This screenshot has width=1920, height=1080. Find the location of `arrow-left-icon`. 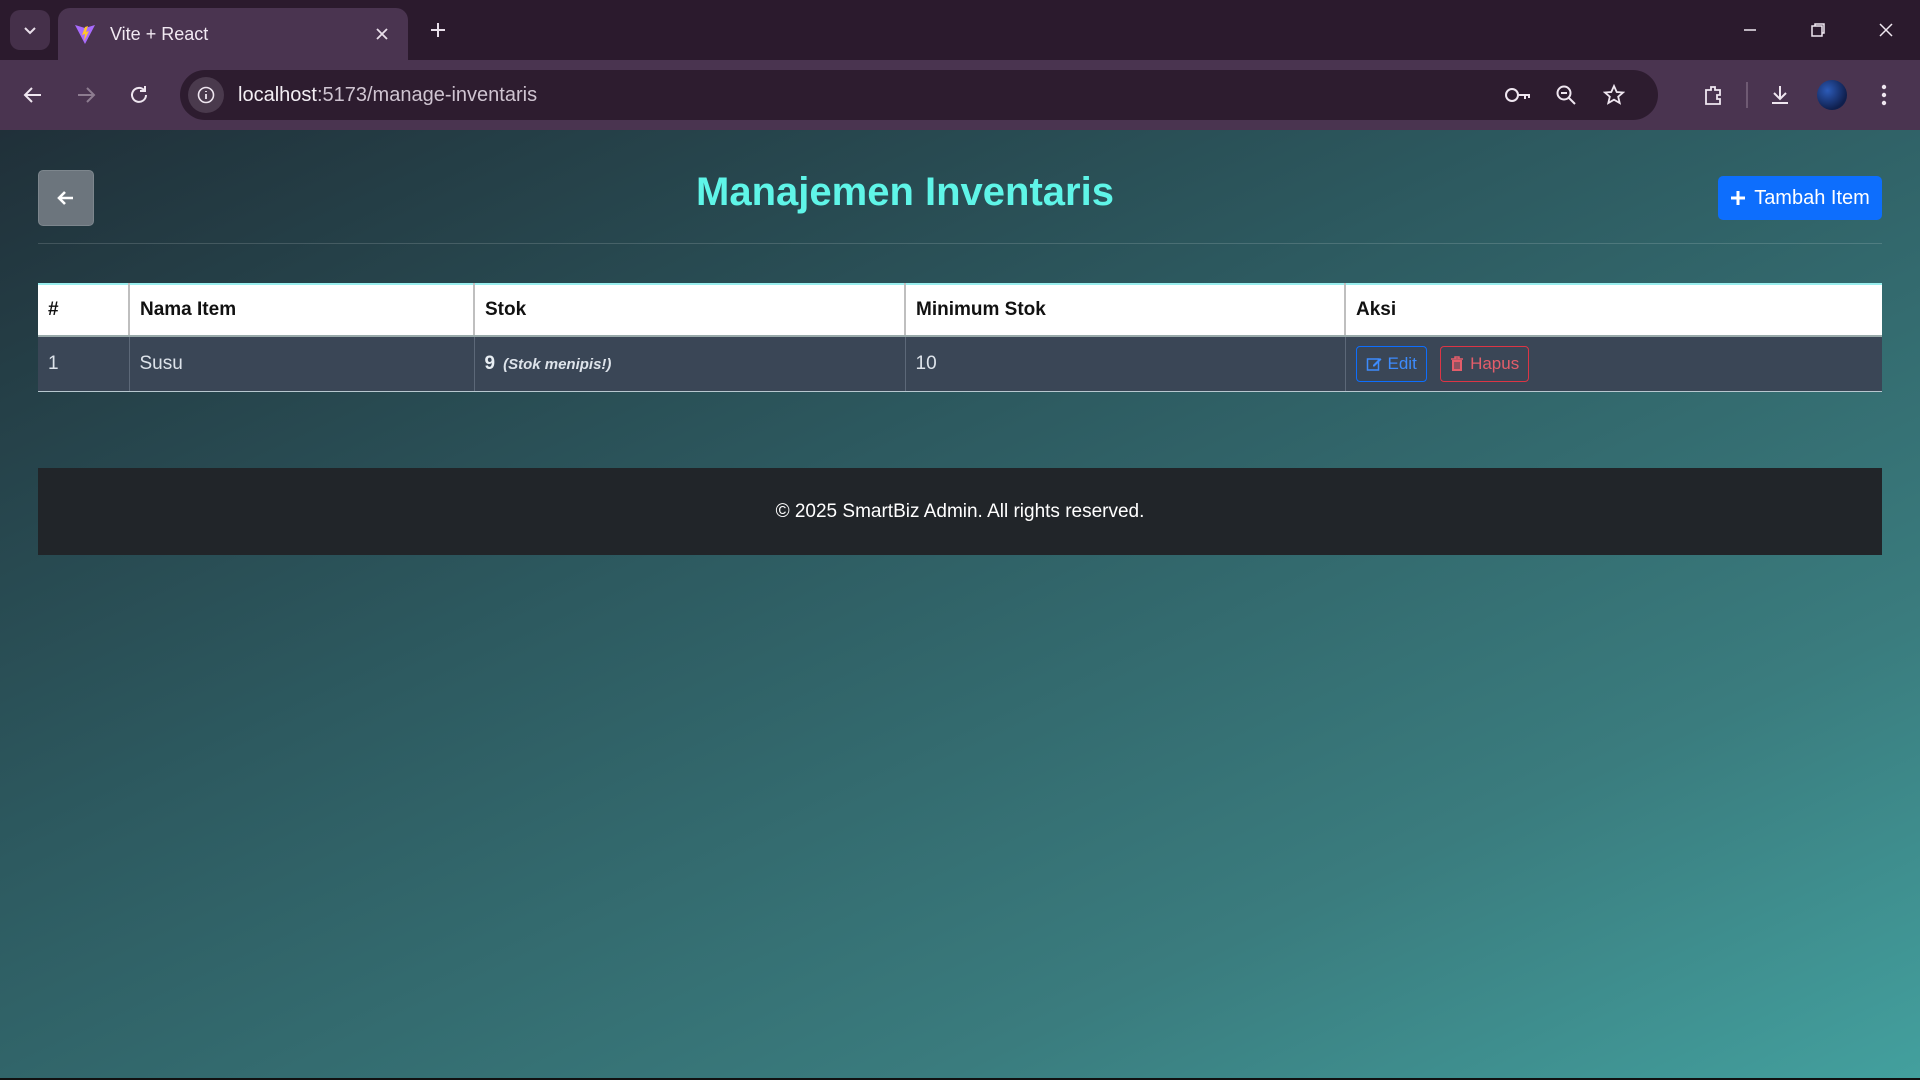

arrow-left-icon is located at coordinates (32, 95).